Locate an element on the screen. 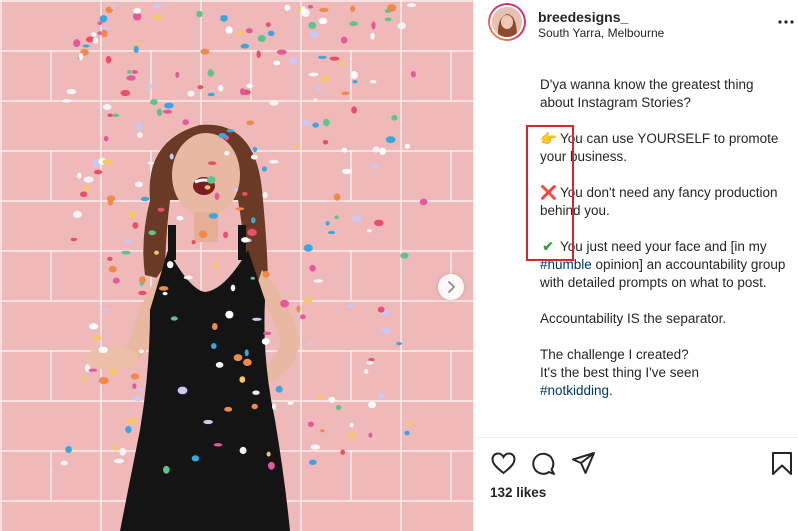 The height and width of the screenshot is (531, 798). hashtag-notkidding-link: #notkidding. is located at coordinates (576, 390).